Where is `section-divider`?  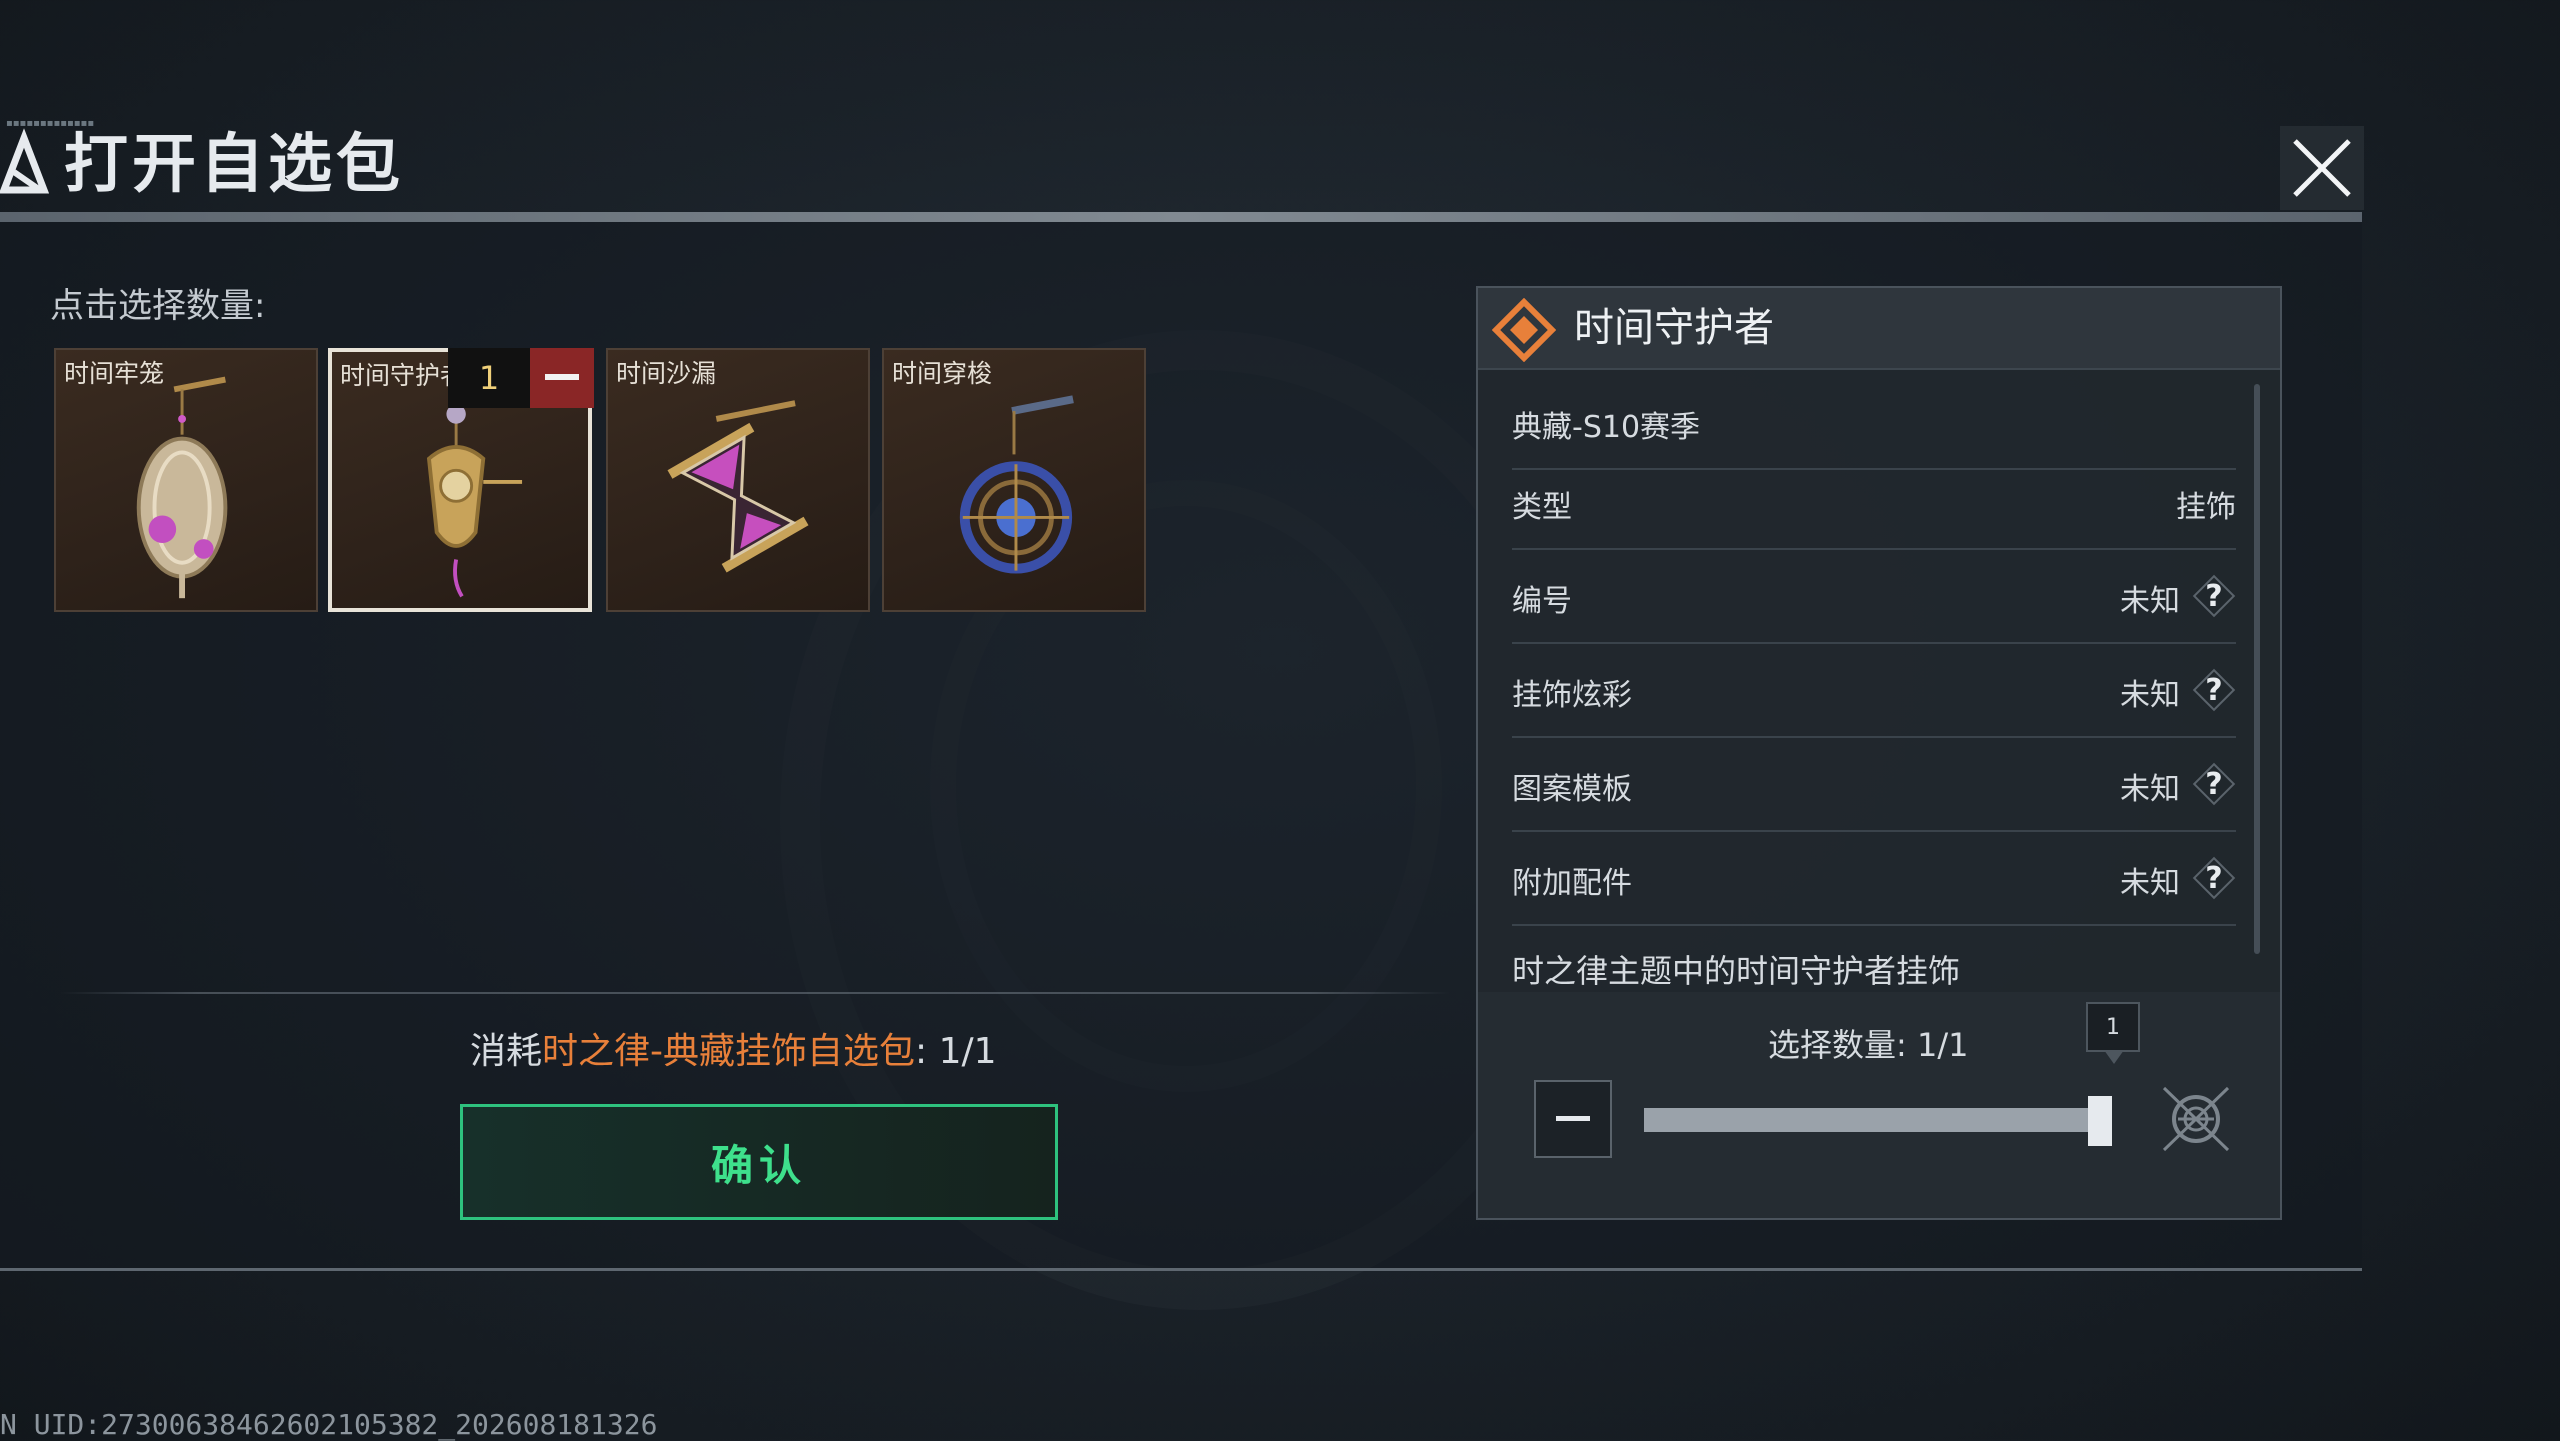
section-divider is located at coordinates (755, 993).